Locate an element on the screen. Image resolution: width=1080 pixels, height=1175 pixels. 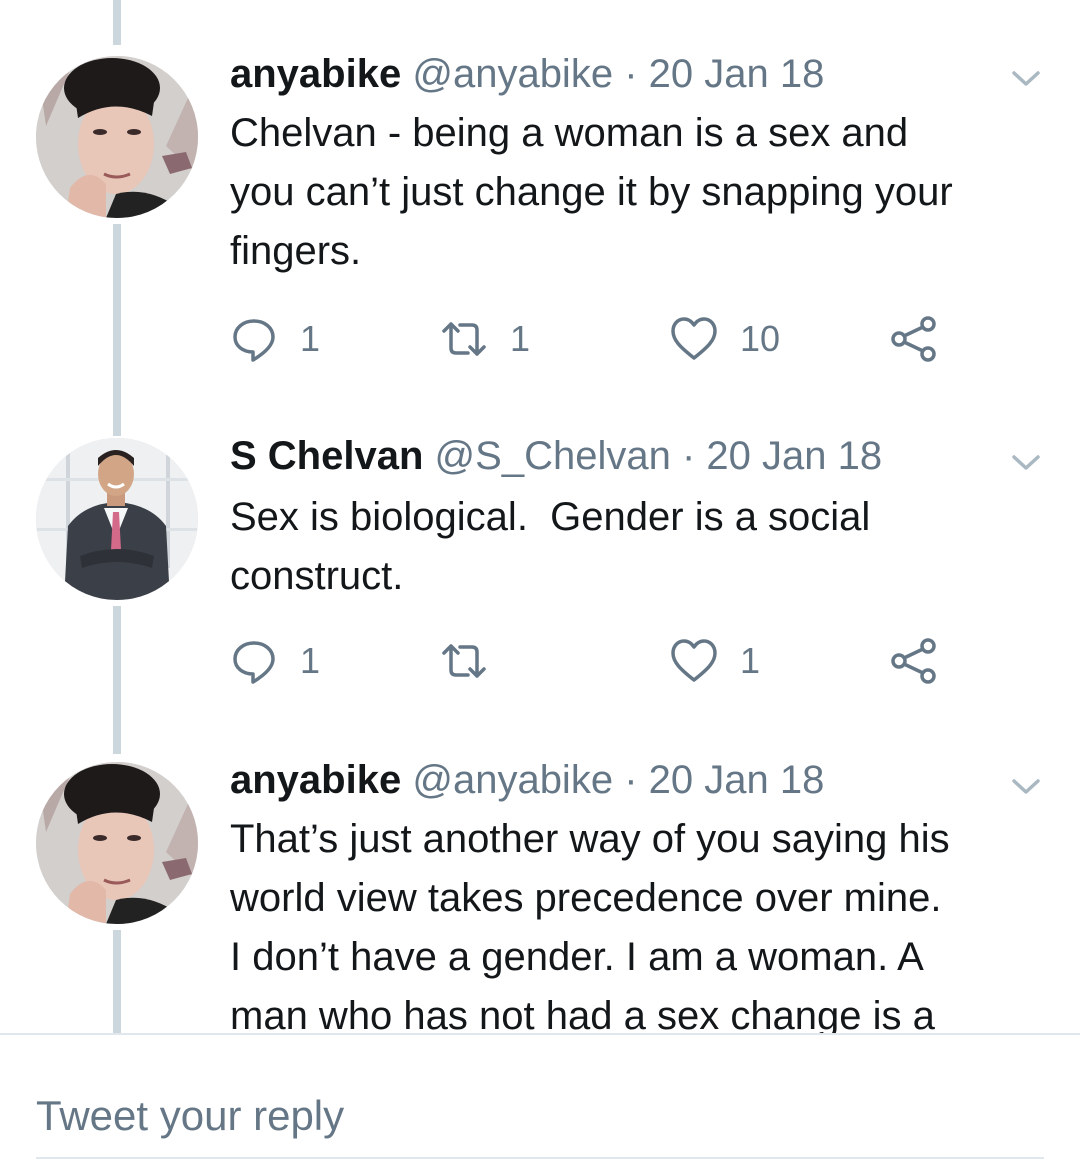
reply-composer is located at coordinates (540, 1104).